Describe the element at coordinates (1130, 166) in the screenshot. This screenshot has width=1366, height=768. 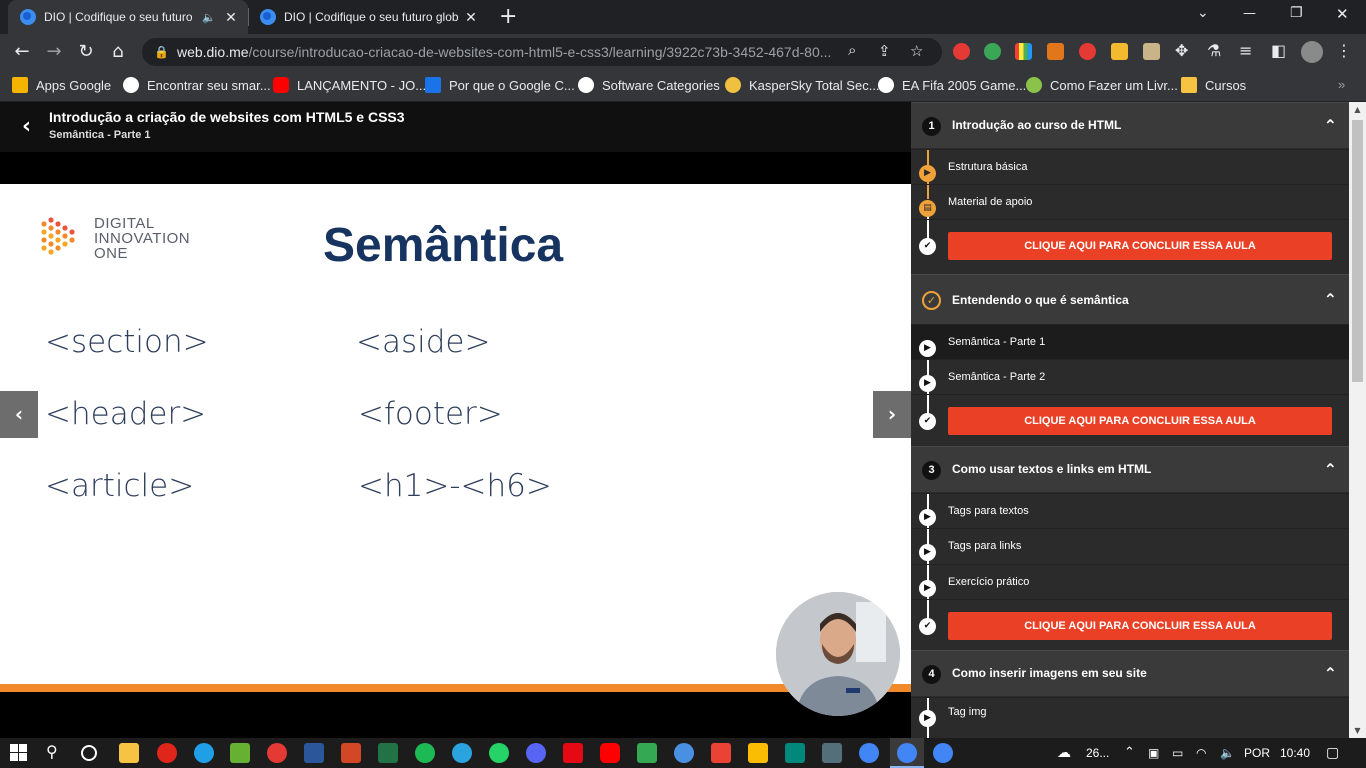
I see `lesson-item: ▶ Estrutura básica` at that location.